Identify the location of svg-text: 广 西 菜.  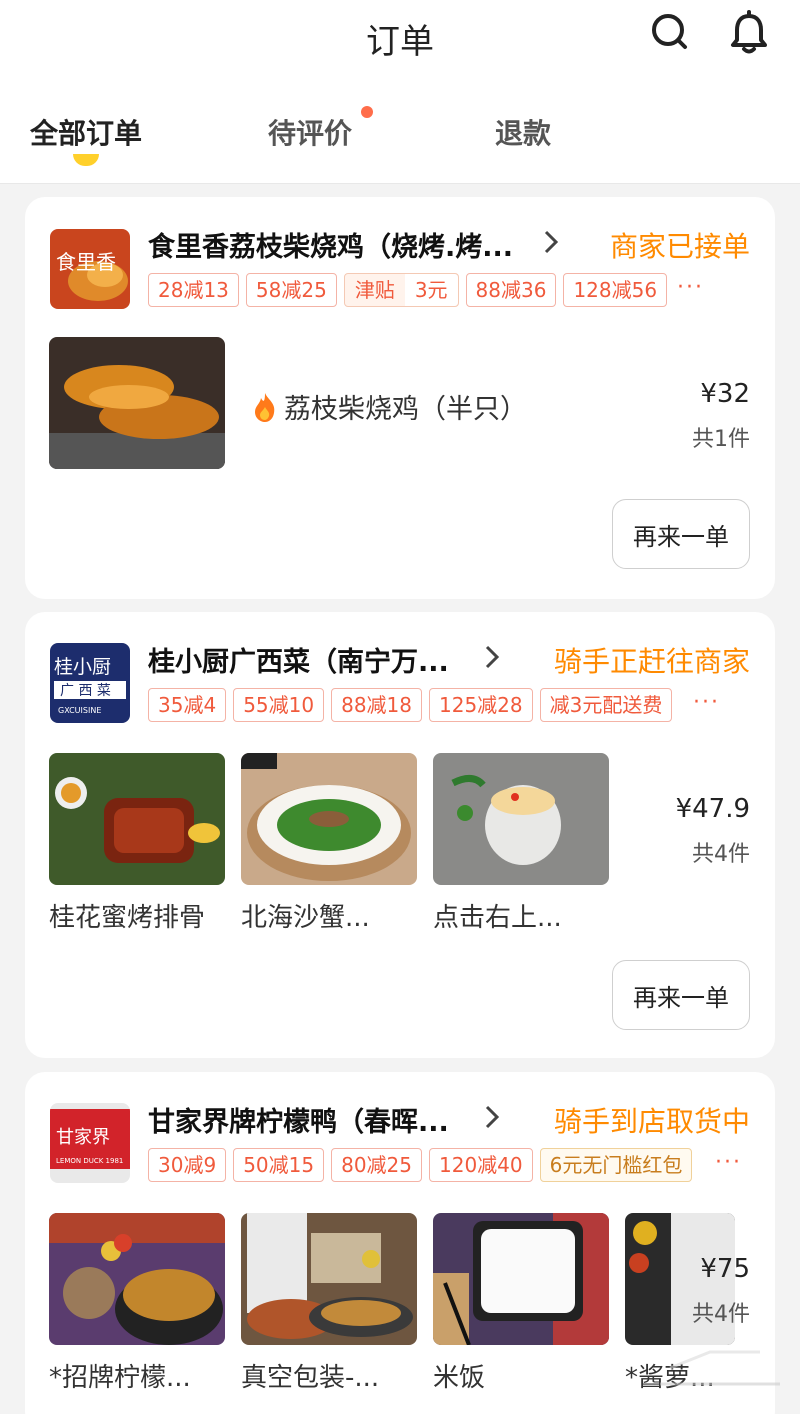
(85, 691).